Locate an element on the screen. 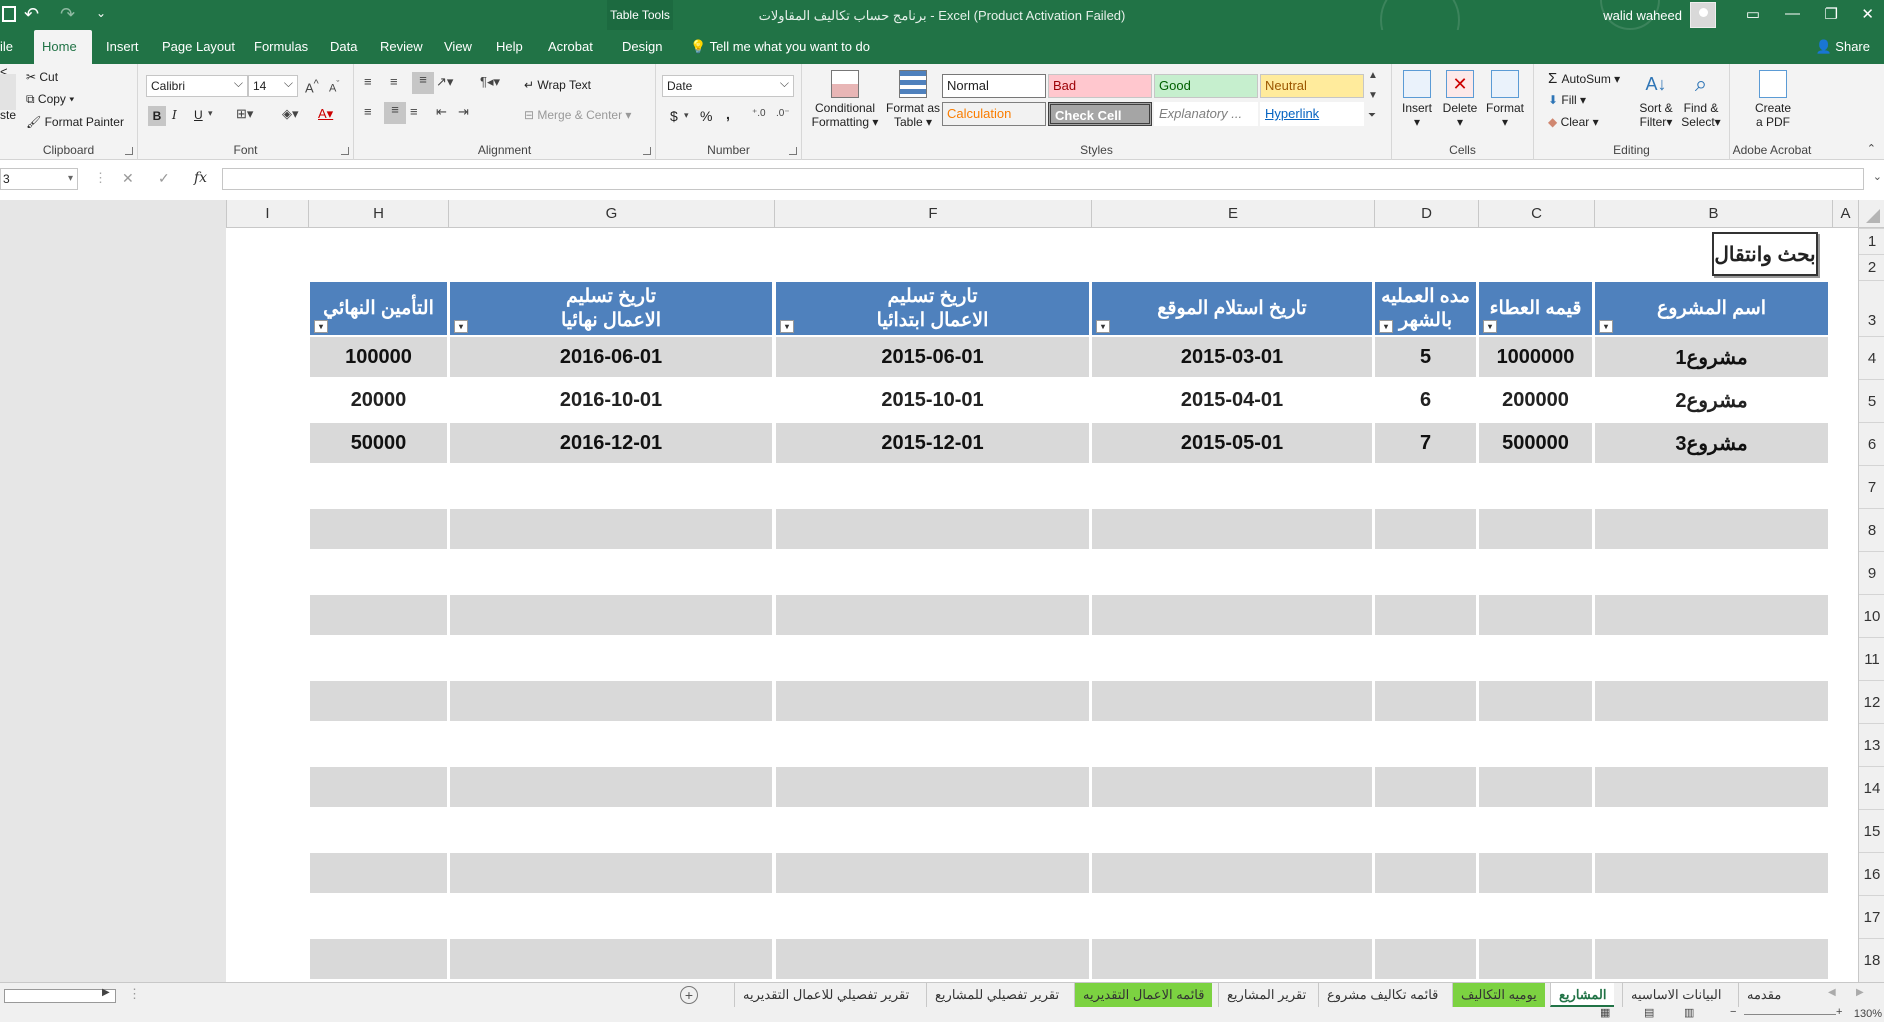 The height and width of the screenshot is (1022, 1884). tab-formulas: Formulas is located at coordinates (281, 47).